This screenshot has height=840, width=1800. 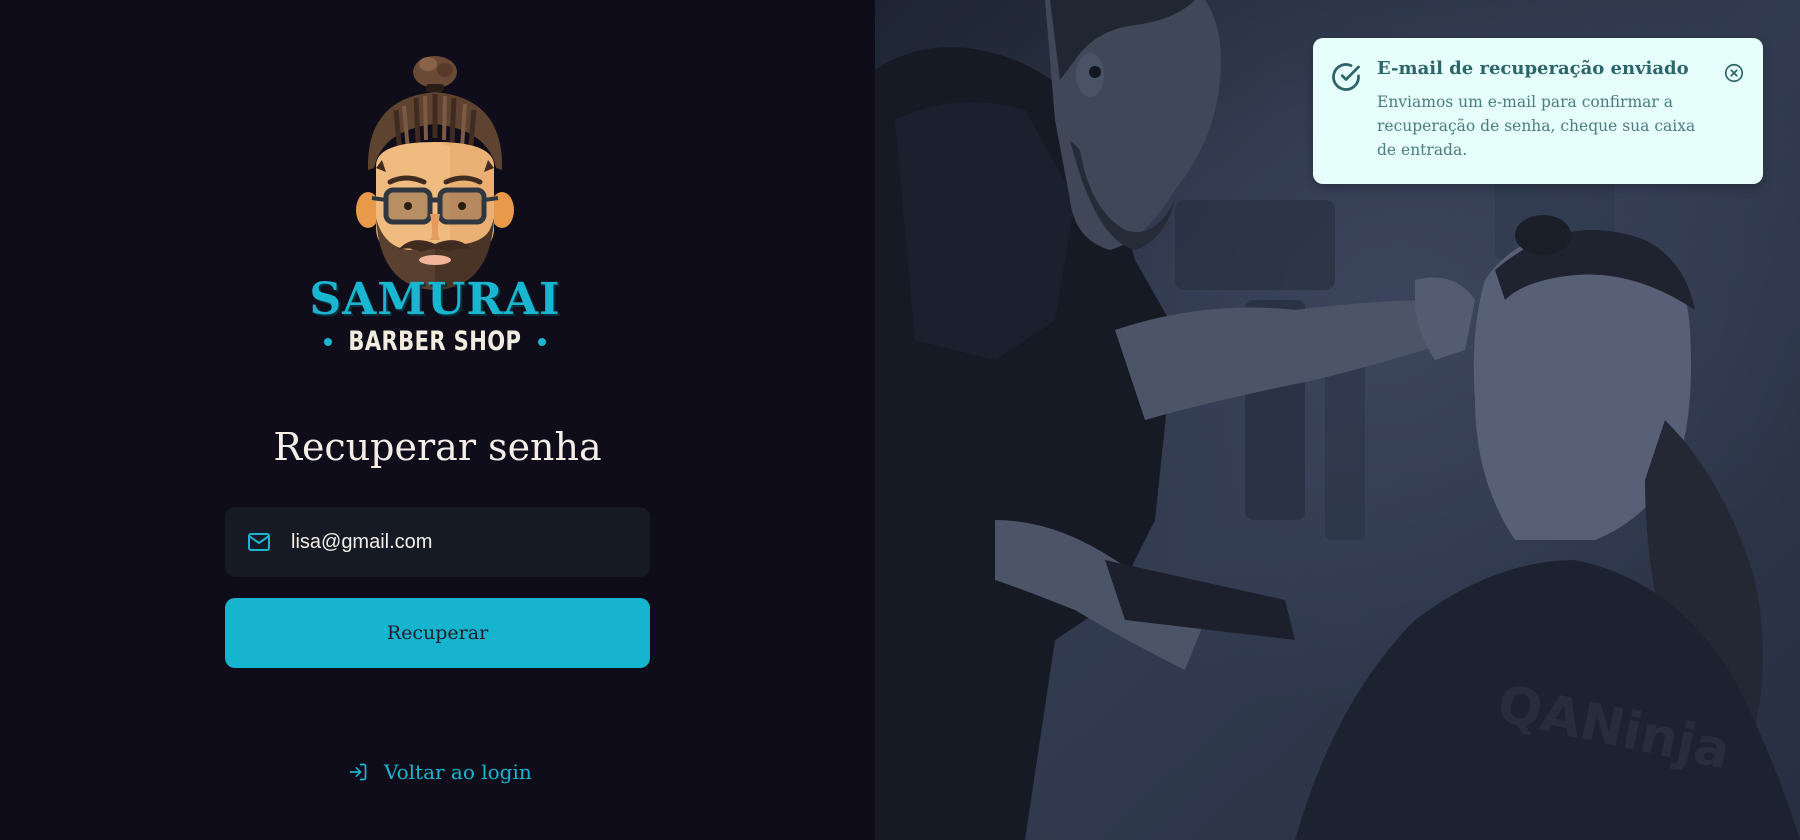 What do you see at coordinates (435, 173) in the screenshot?
I see `bearded-barber-mascot-logo` at bounding box center [435, 173].